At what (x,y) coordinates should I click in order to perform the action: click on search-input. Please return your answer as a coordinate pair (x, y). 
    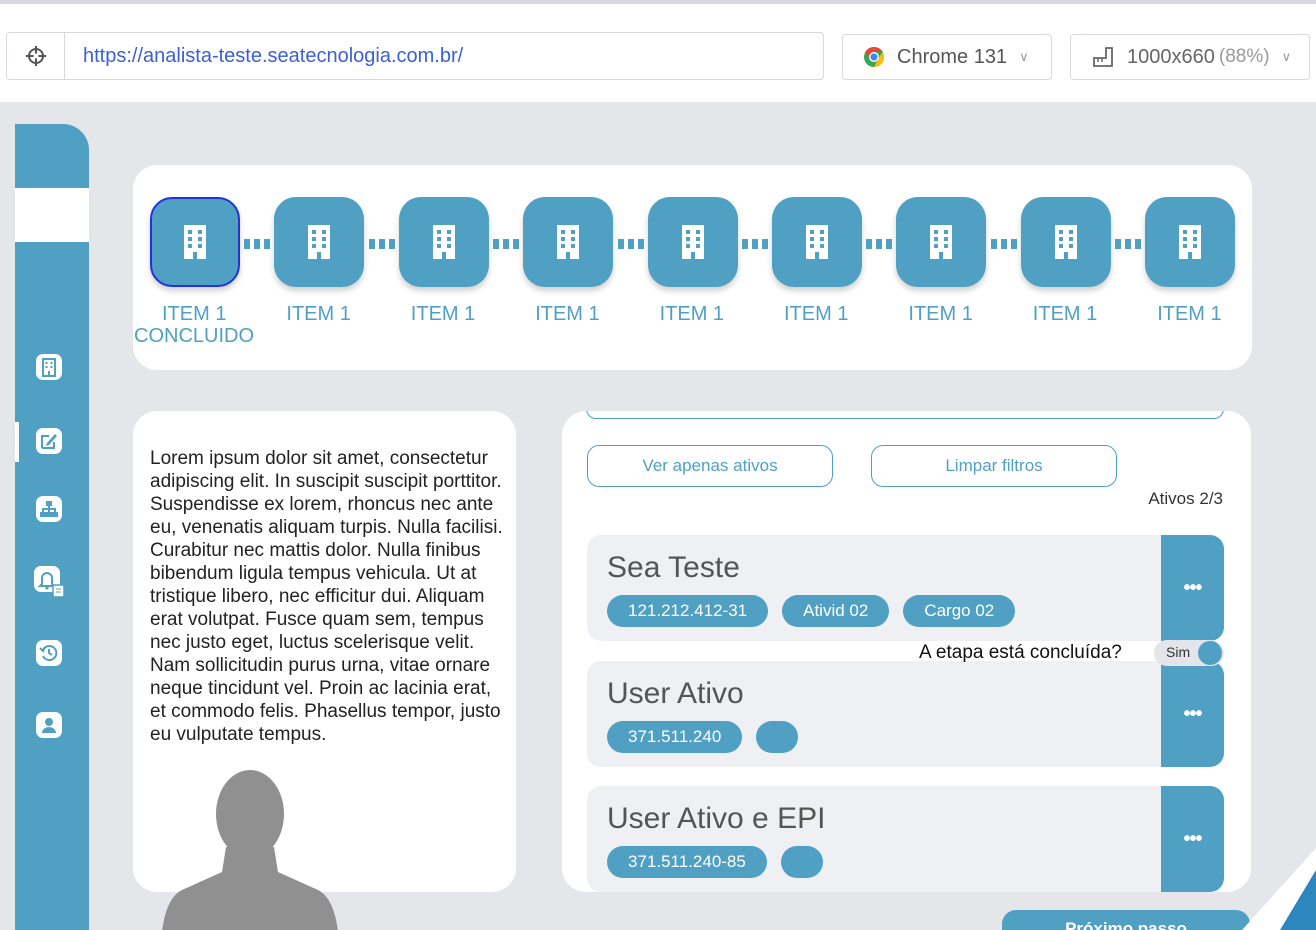
    Looking at the image, I should click on (905, 415).